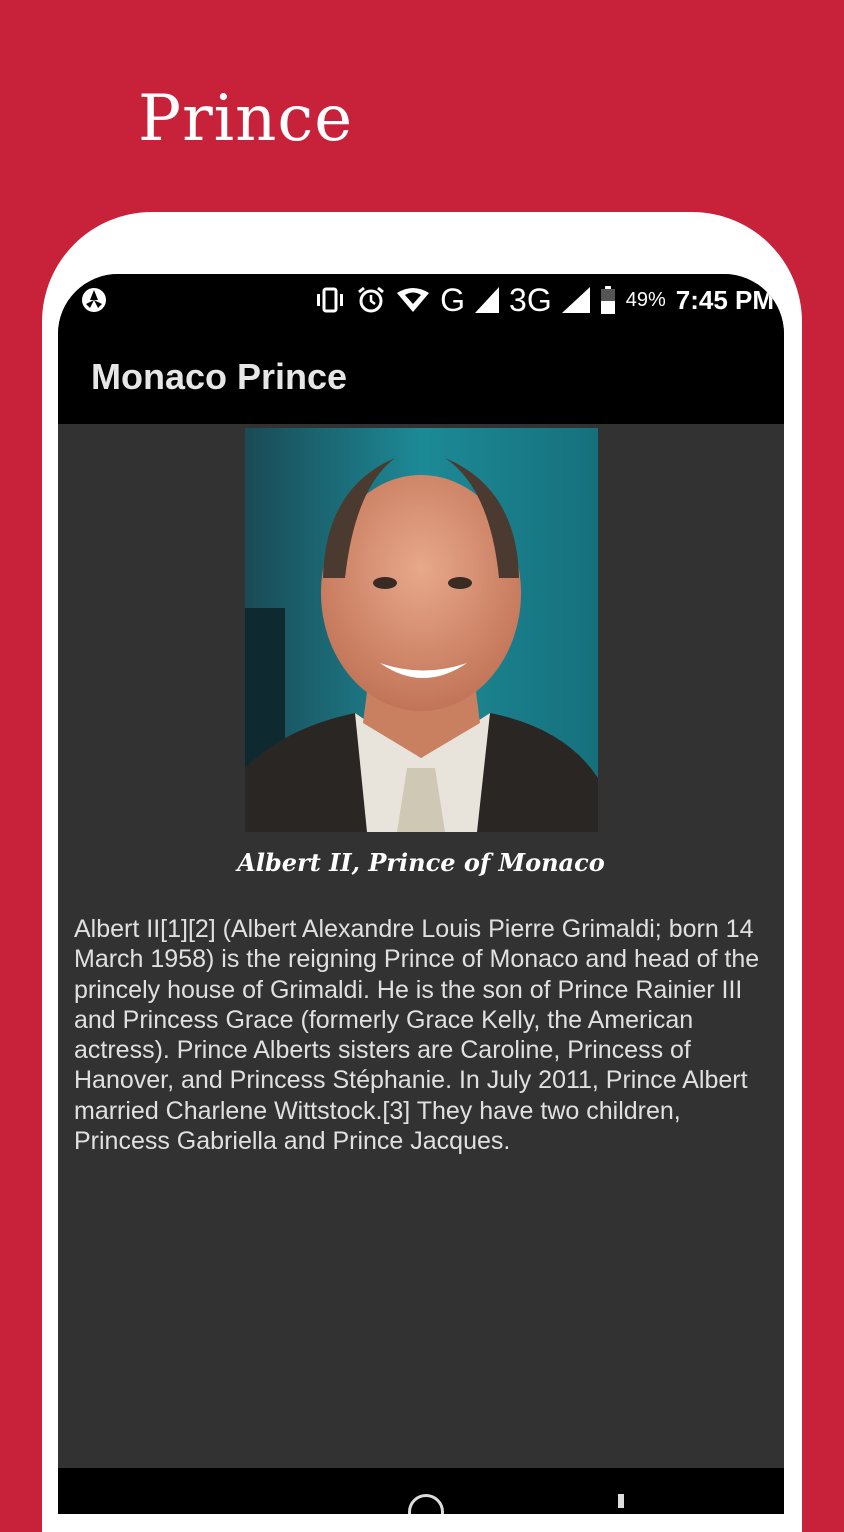 The image size is (844, 1532). Describe the element at coordinates (330, 300) in the screenshot. I see `vibrate-icon` at that location.